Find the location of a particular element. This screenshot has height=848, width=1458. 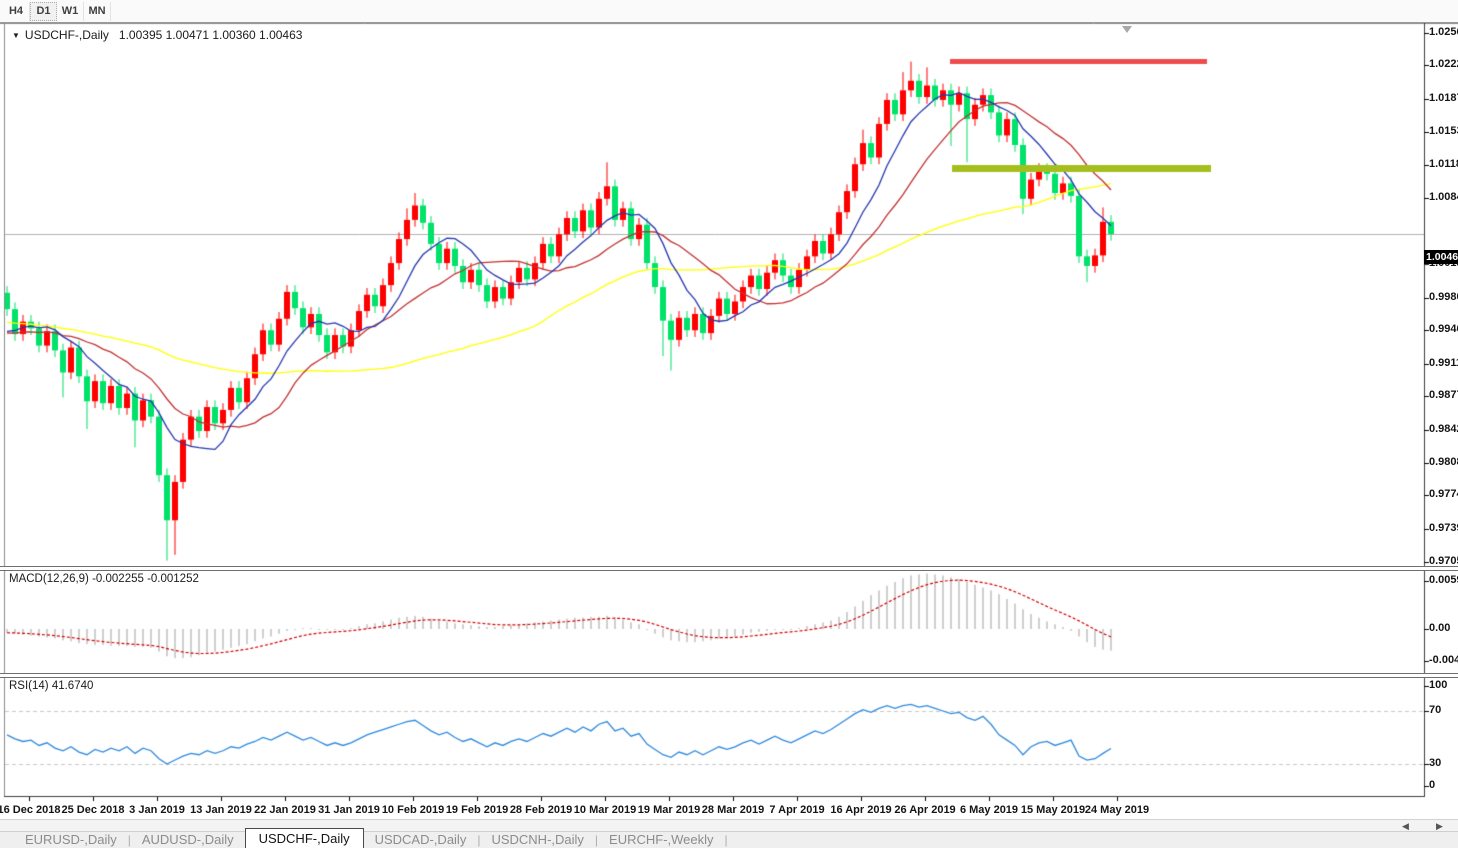

rsi-axis-label: 100 is located at coordinates (1438, 685).